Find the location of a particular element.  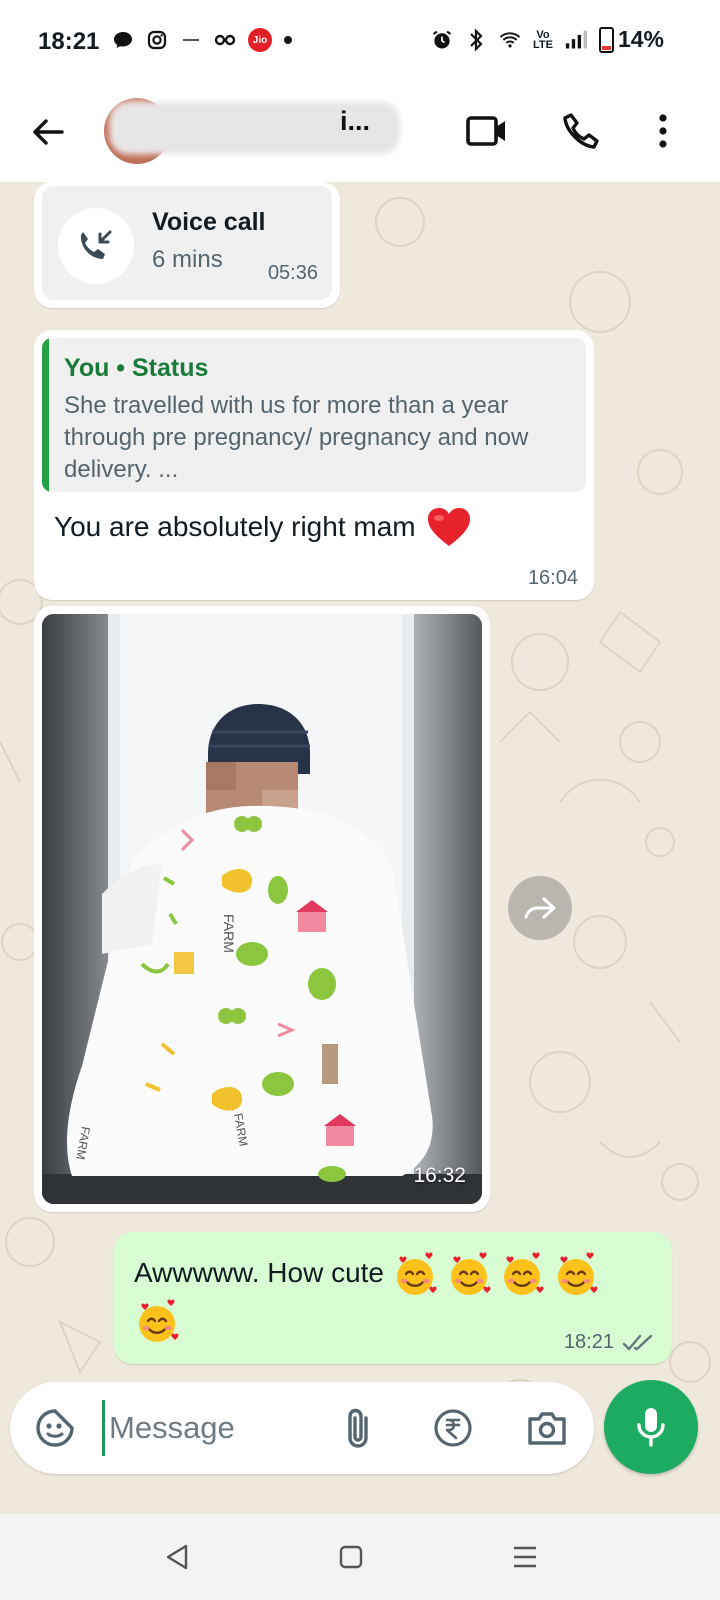

attach-icon is located at coordinates (358, 1428).